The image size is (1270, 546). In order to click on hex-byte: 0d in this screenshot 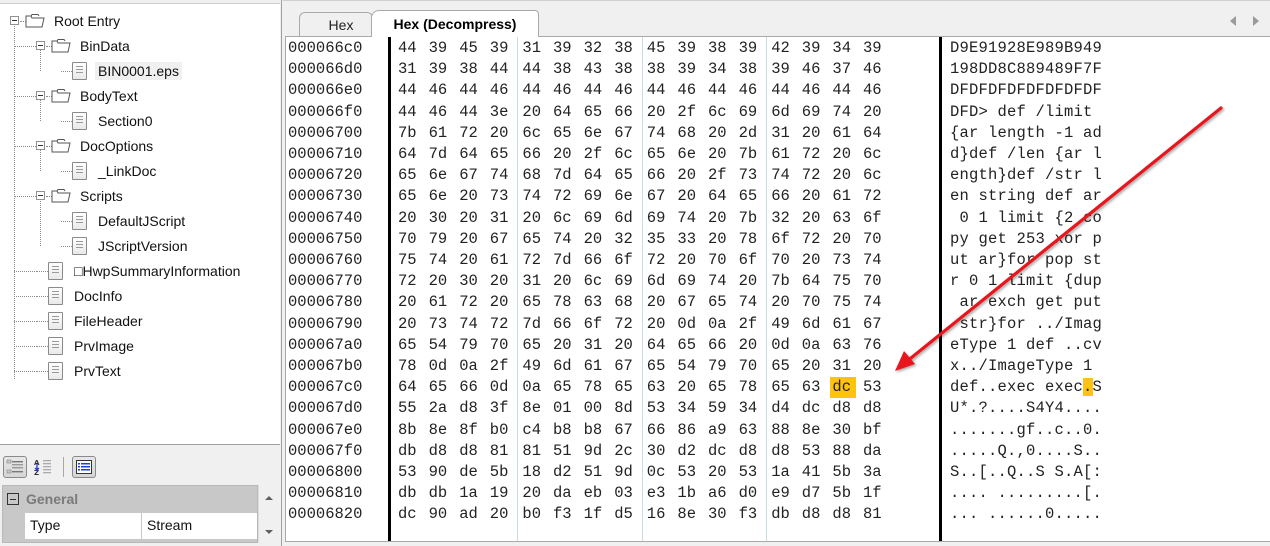, I will do `click(501, 387)`.